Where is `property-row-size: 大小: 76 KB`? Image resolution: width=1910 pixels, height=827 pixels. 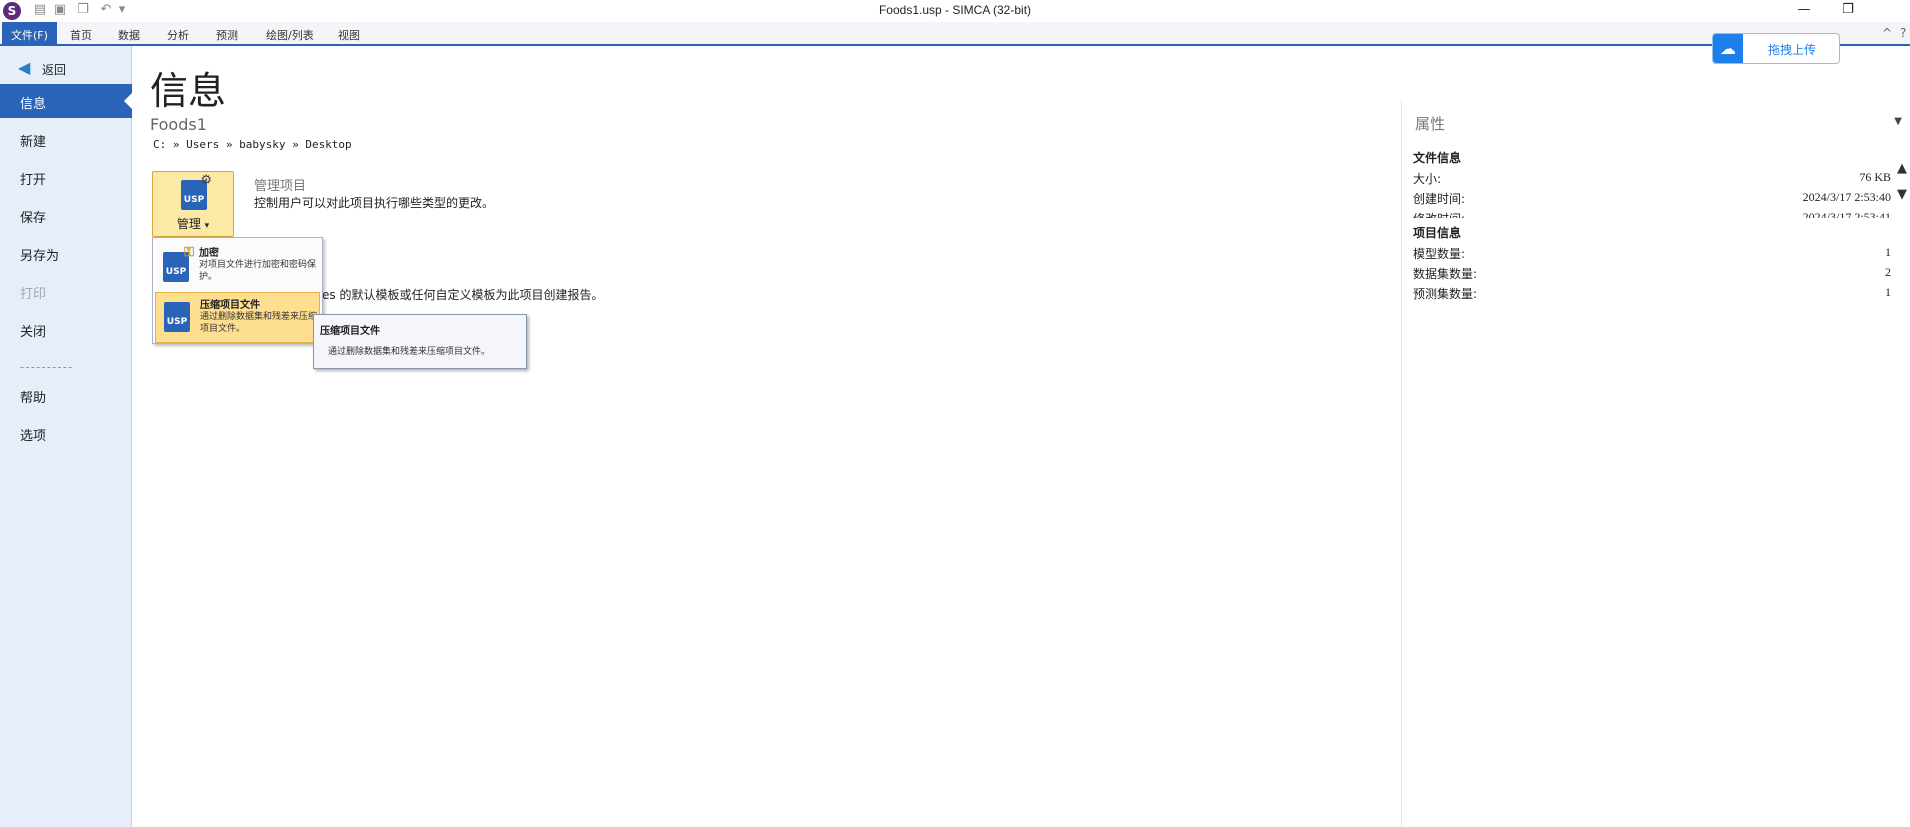
property-row-size: 大小: 76 KB is located at coordinates (1652, 178).